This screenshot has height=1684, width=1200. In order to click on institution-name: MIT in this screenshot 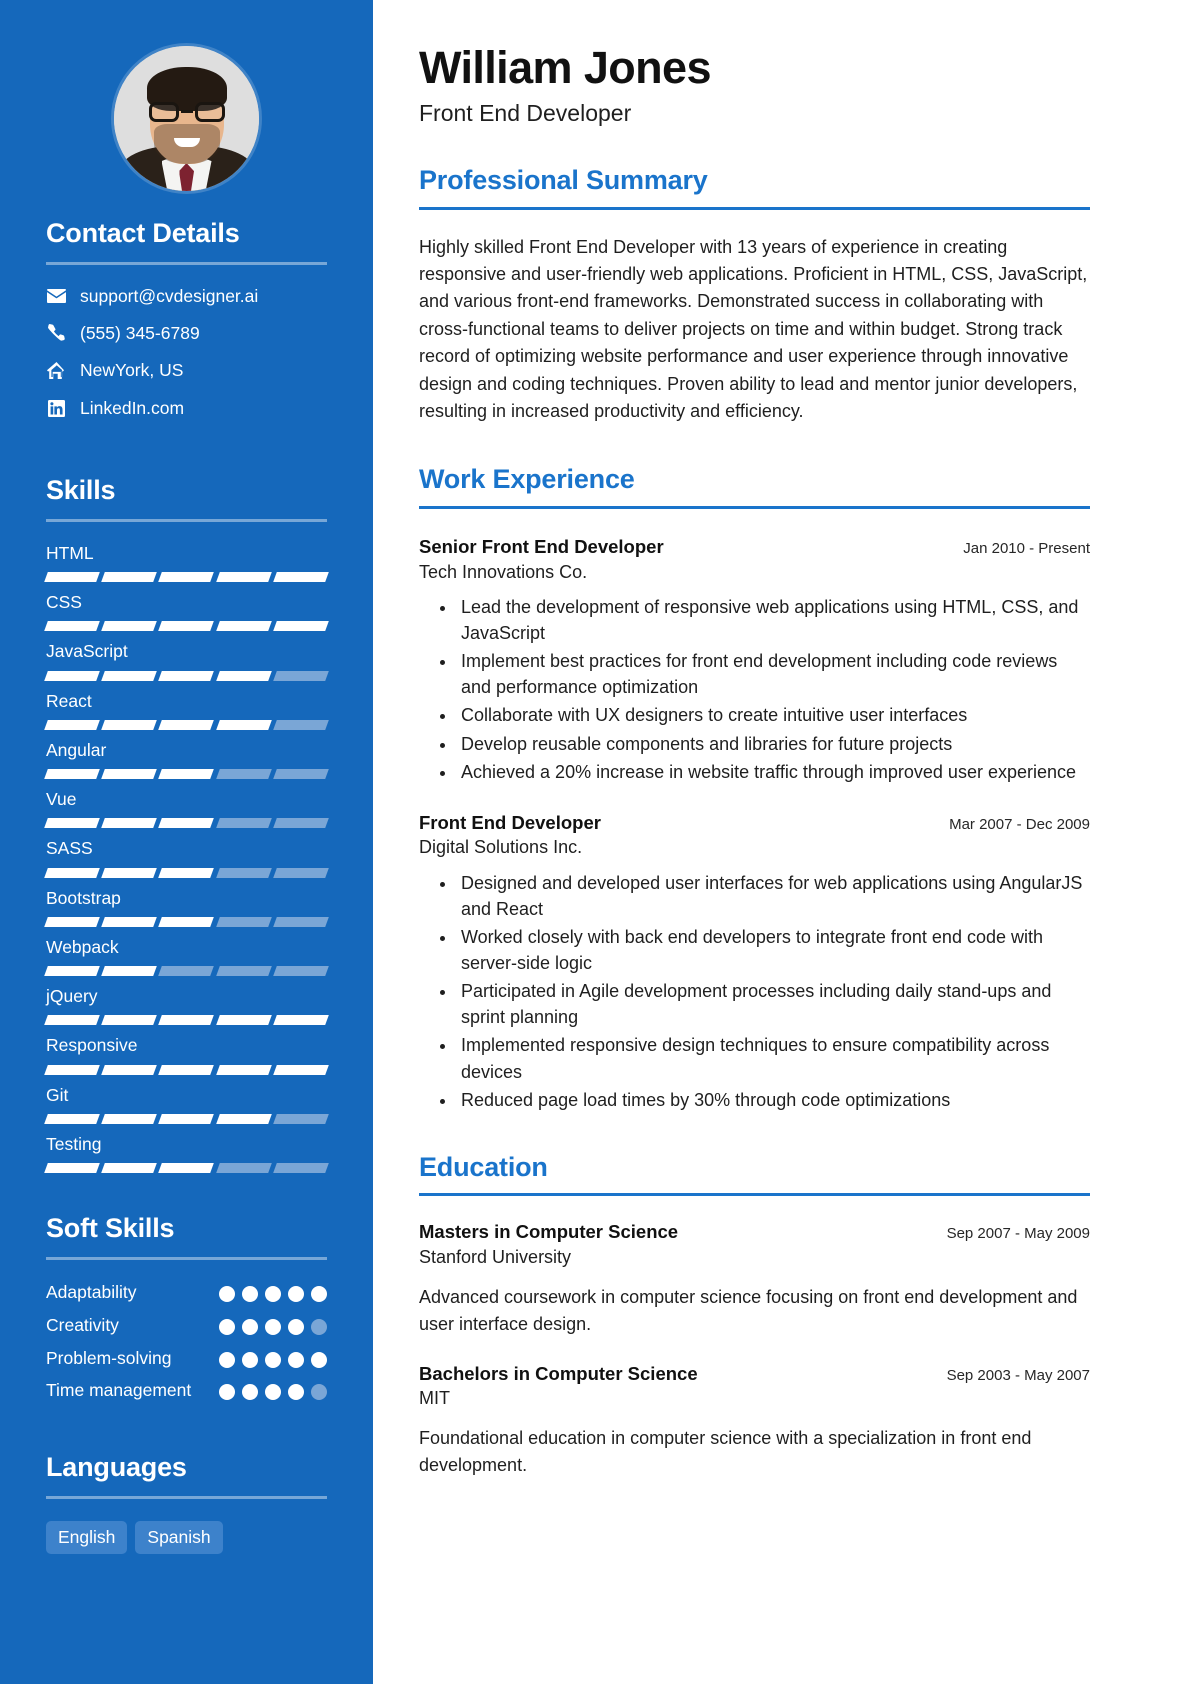, I will do `click(434, 1398)`.